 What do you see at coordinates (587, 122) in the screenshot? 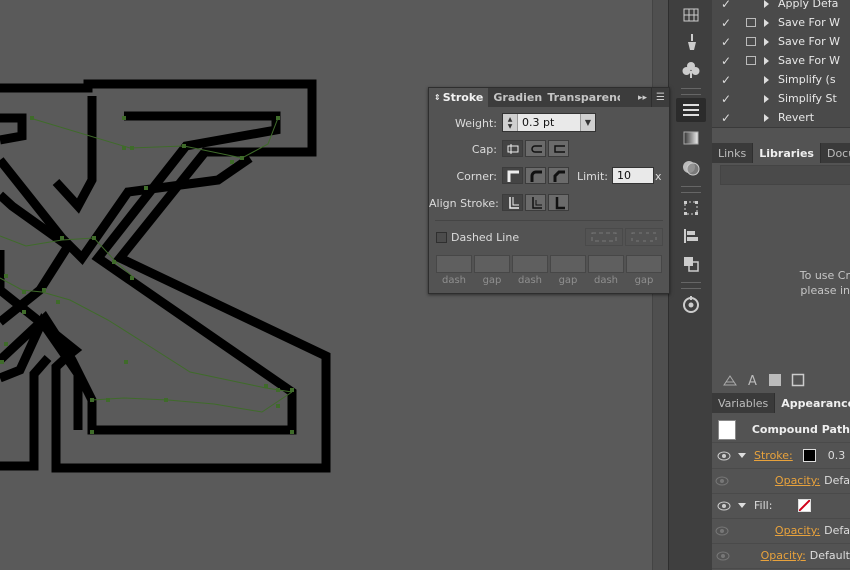
I see `weight-dropdown-chevron-icon: ▼` at bounding box center [587, 122].